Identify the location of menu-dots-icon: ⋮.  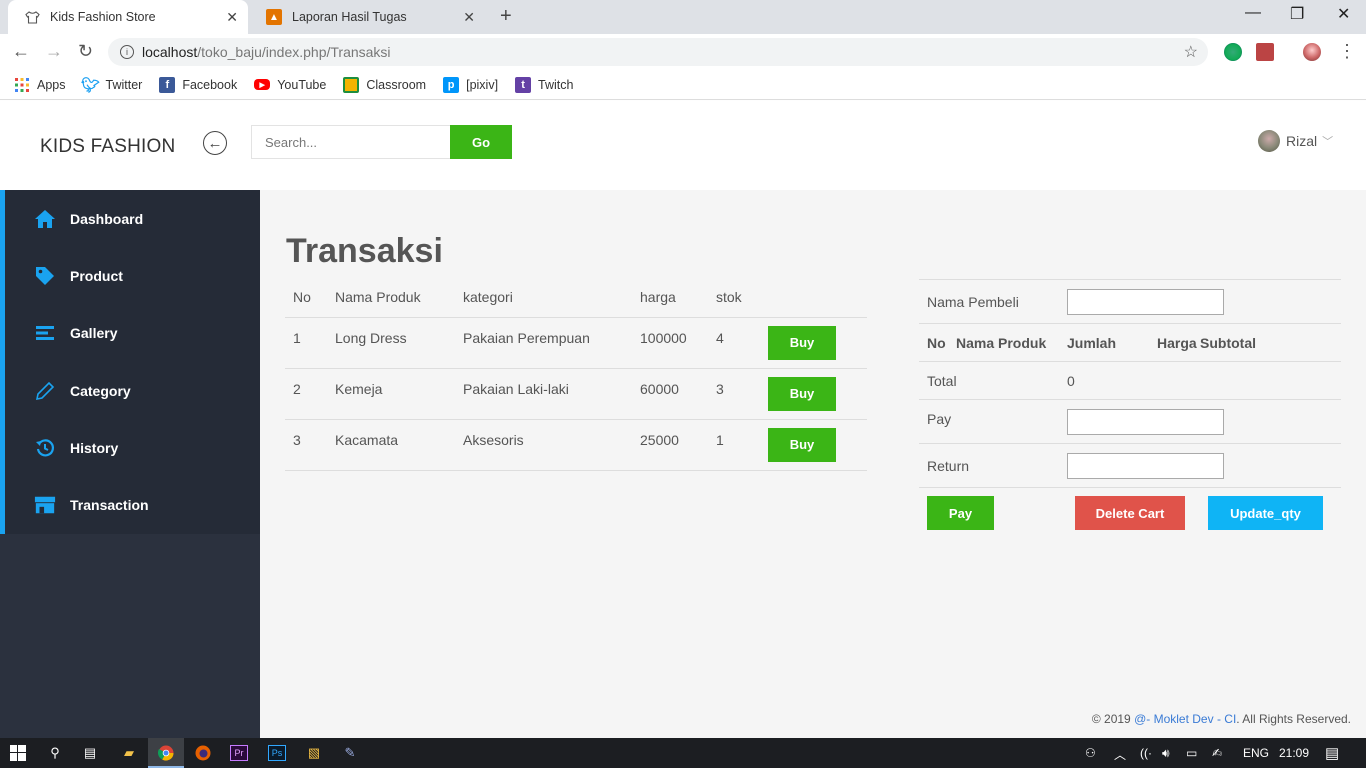
(1347, 51).